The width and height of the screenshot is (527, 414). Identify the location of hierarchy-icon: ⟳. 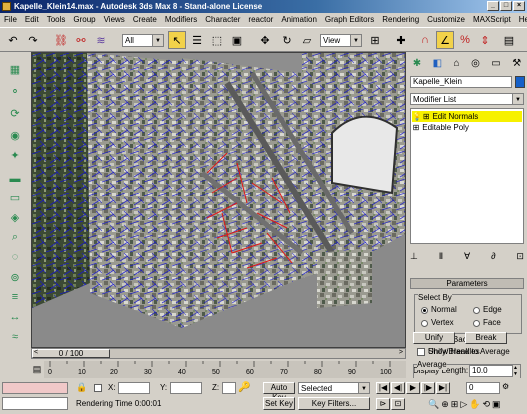
(15, 113).